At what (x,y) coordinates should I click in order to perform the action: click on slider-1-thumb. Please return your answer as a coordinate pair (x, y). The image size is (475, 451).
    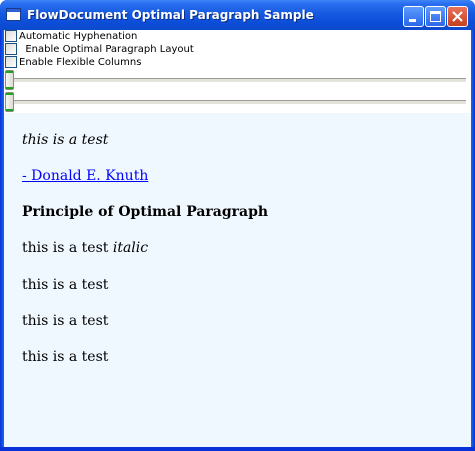
    Looking at the image, I should click on (9, 80).